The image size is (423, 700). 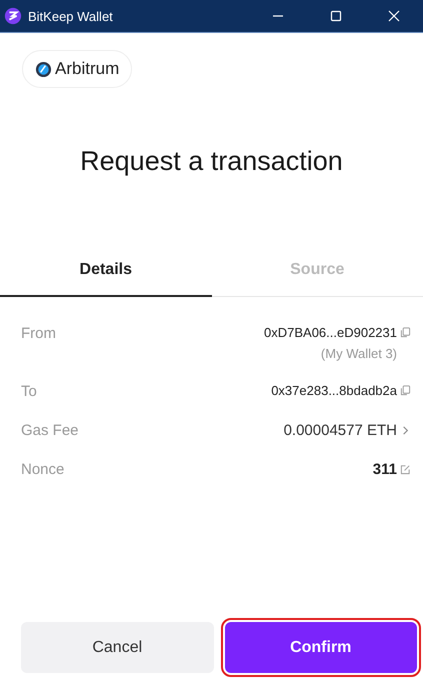 I want to click on wallet-name: (My Wallet 3), so click(x=358, y=353).